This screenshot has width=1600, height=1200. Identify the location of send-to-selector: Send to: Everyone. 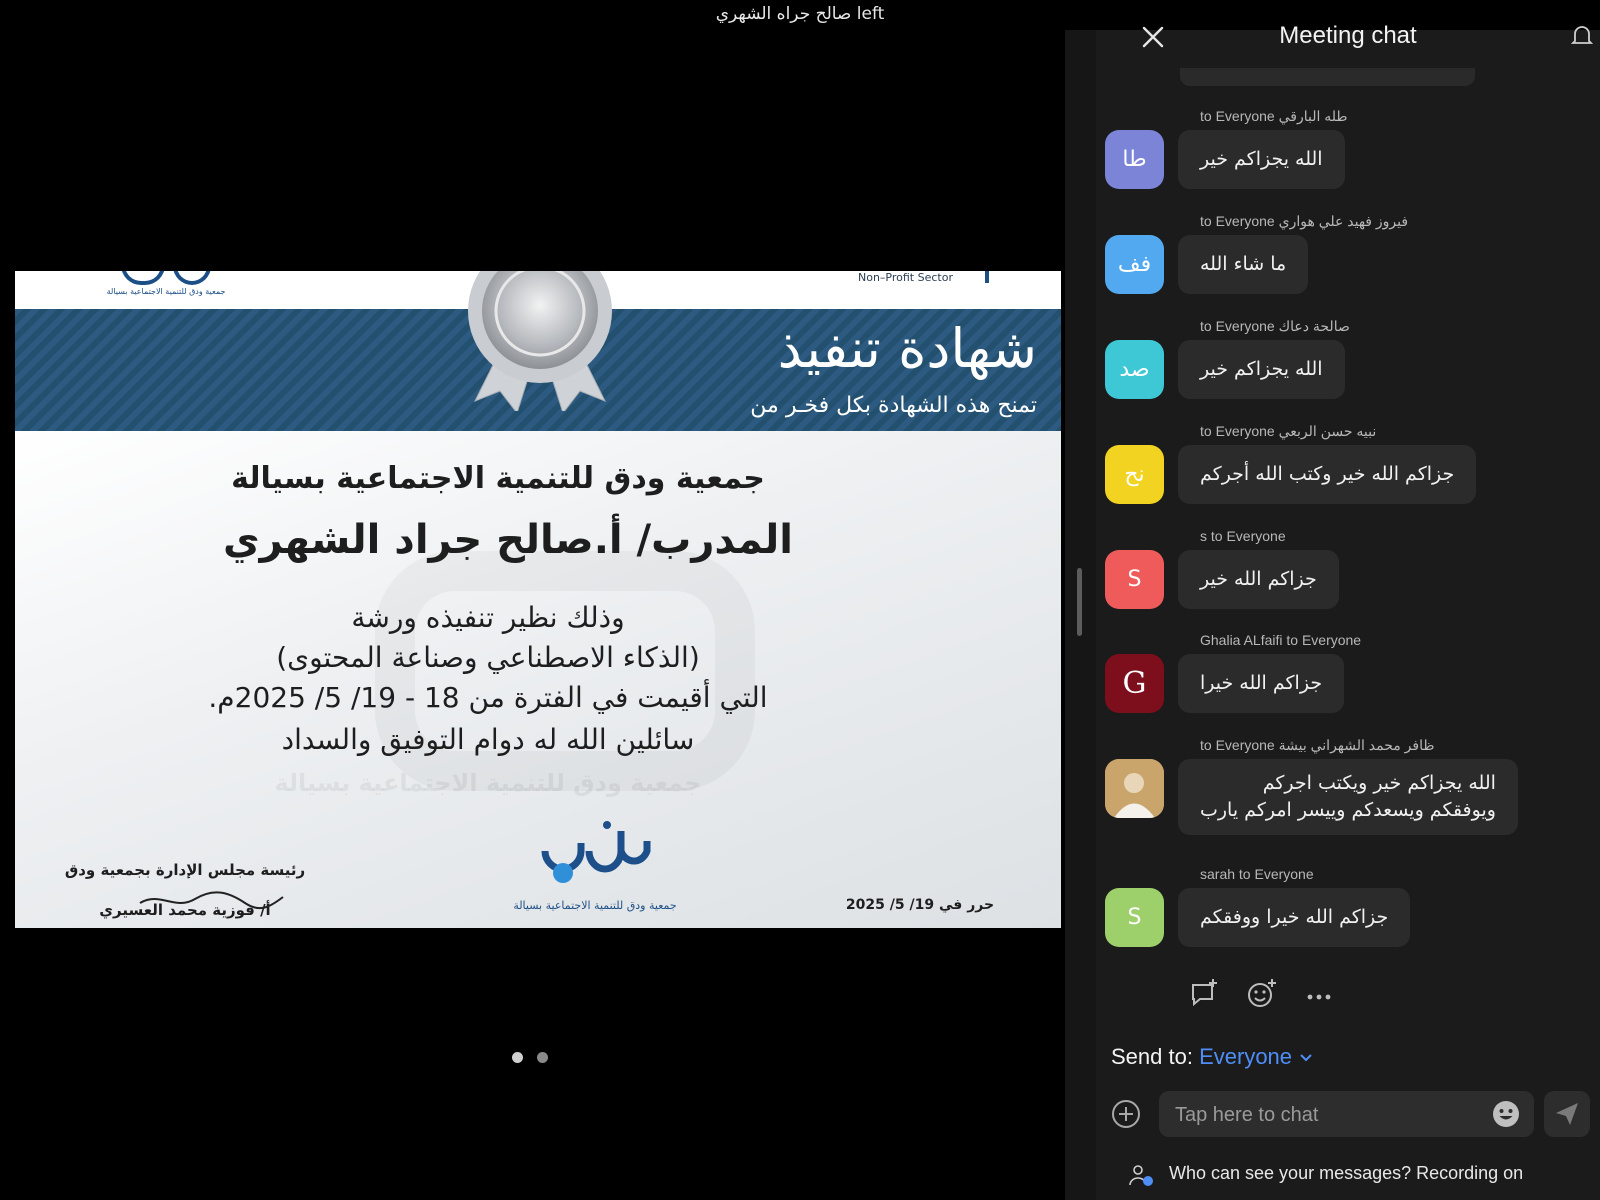
(1212, 1057).